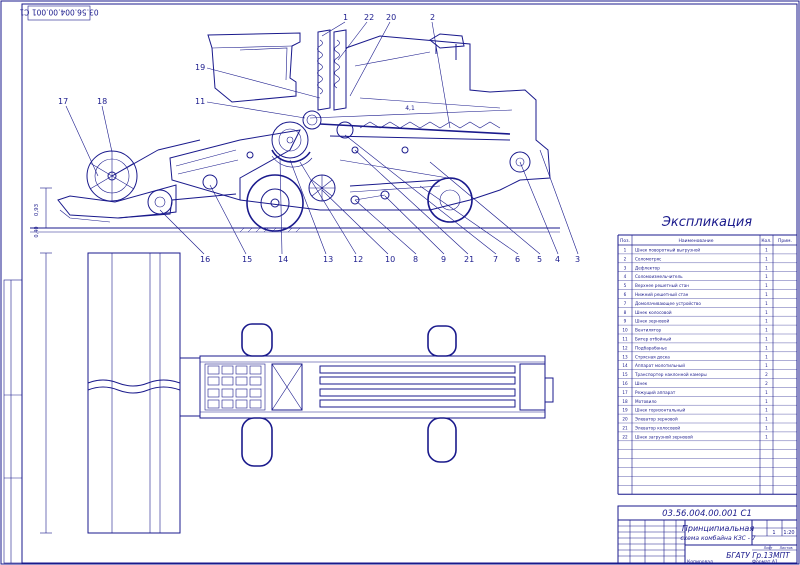 The image size is (800, 565). What do you see at coordinates (391, 17) in the screenshot?
I see `callout-20: 20` at bounding box center [391, 17].